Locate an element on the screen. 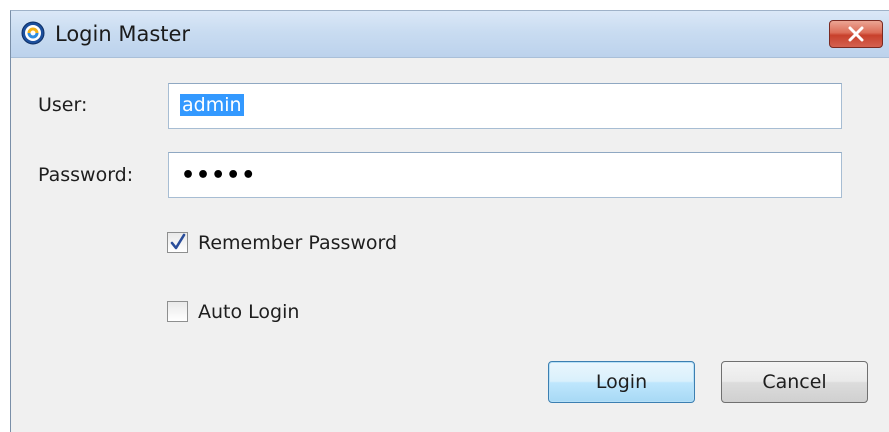 The image size is (889, 432). user-input: admin is located at coordinates (505, 106).